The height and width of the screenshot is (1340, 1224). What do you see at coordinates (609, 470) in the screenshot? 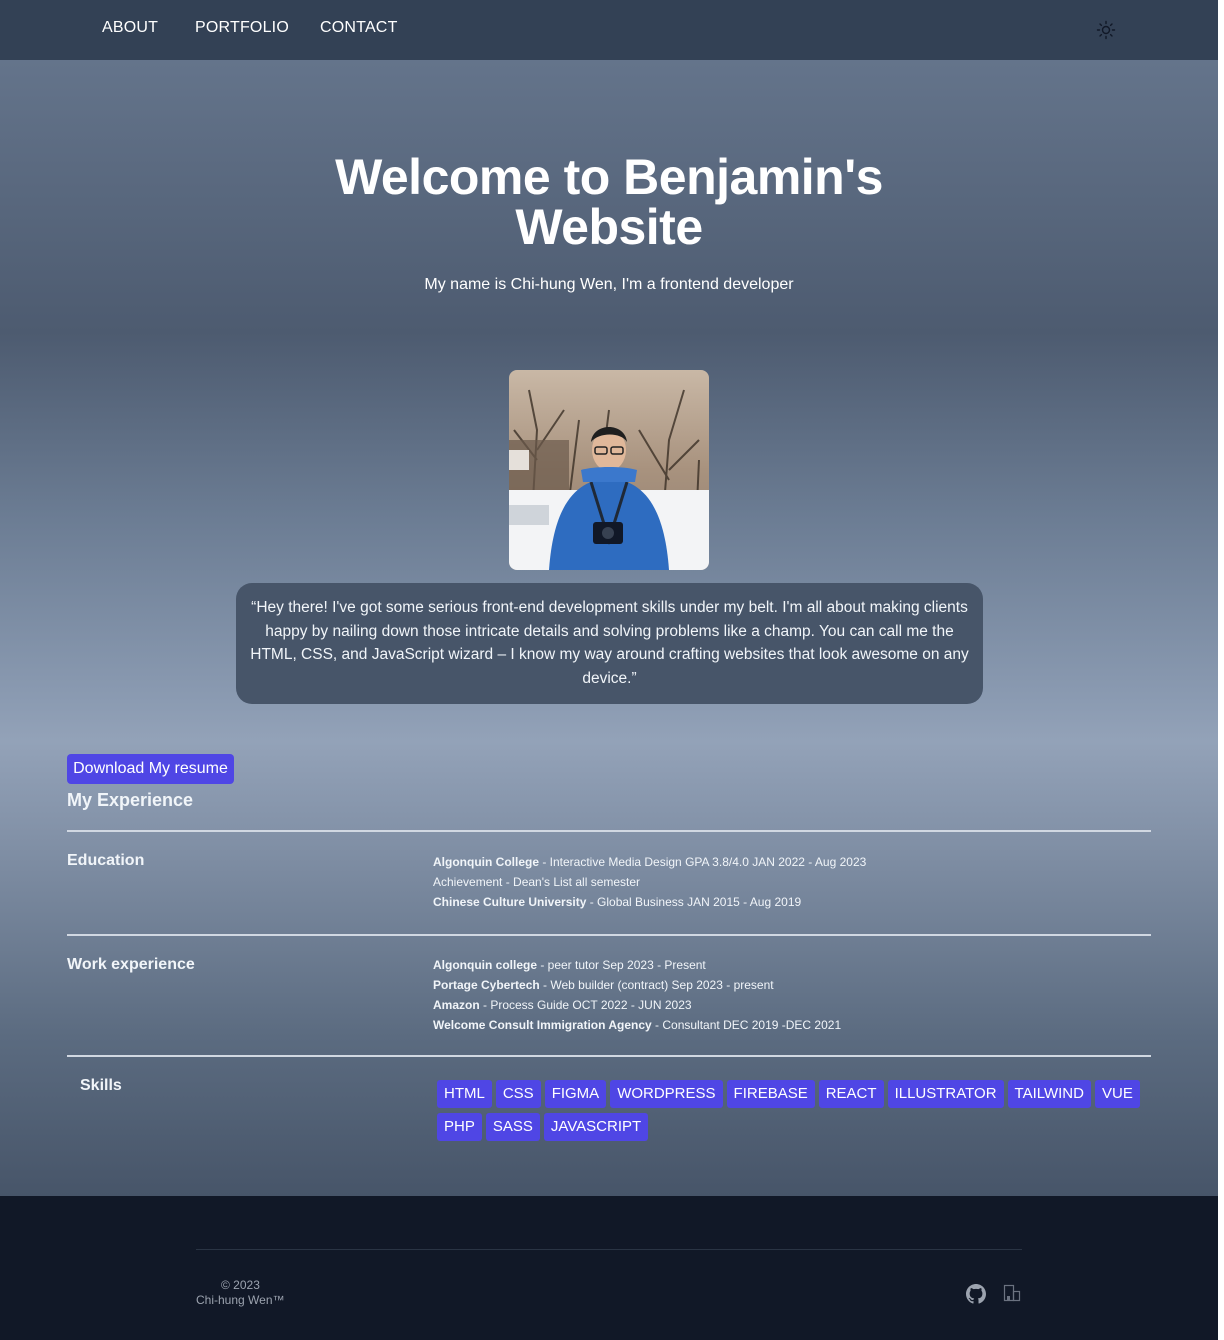
I see `profile-photo` at bounding box center [609, 470].